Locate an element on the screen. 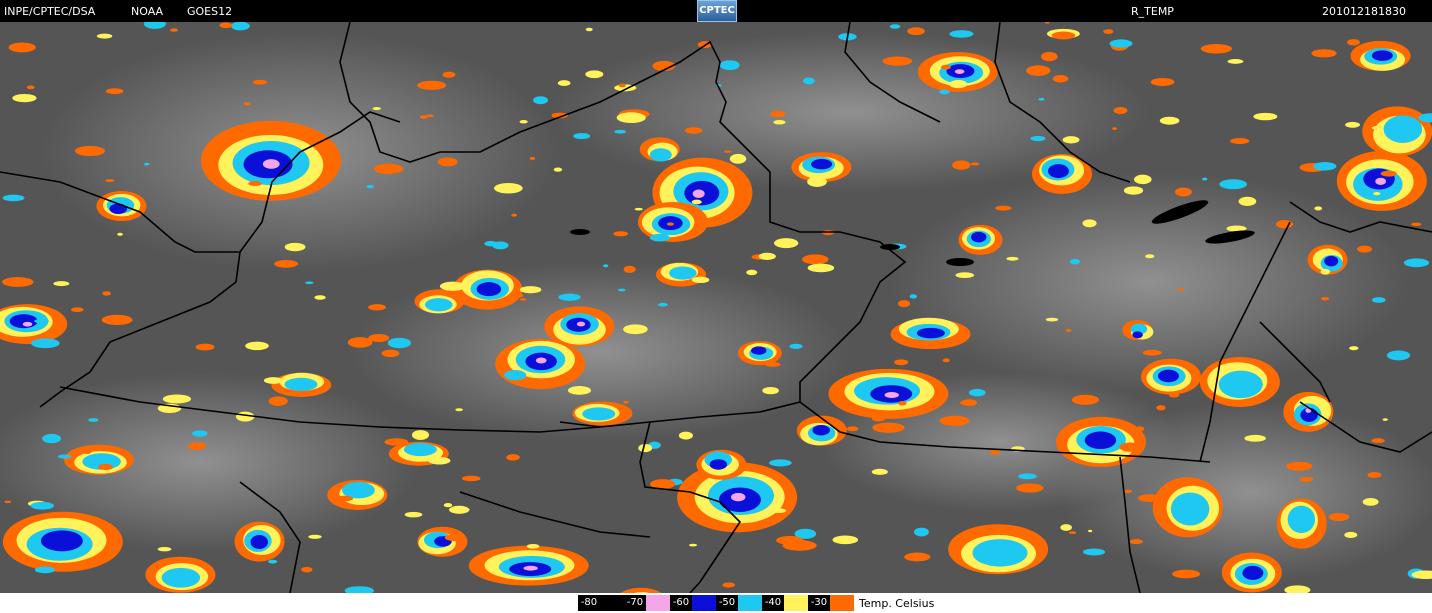  legend-label: -60 is located at coordinates (681, 603).